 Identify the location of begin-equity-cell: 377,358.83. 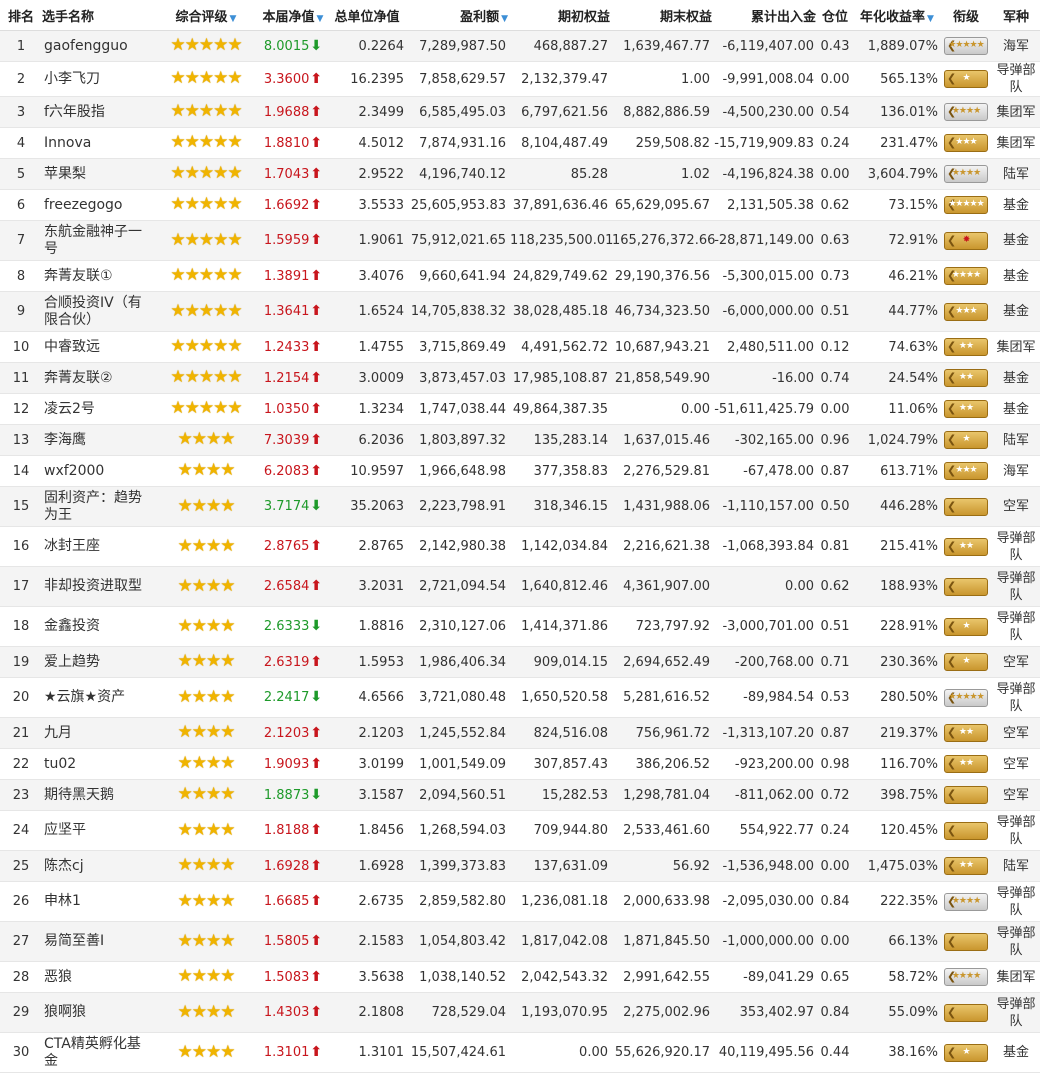
(559, 471).